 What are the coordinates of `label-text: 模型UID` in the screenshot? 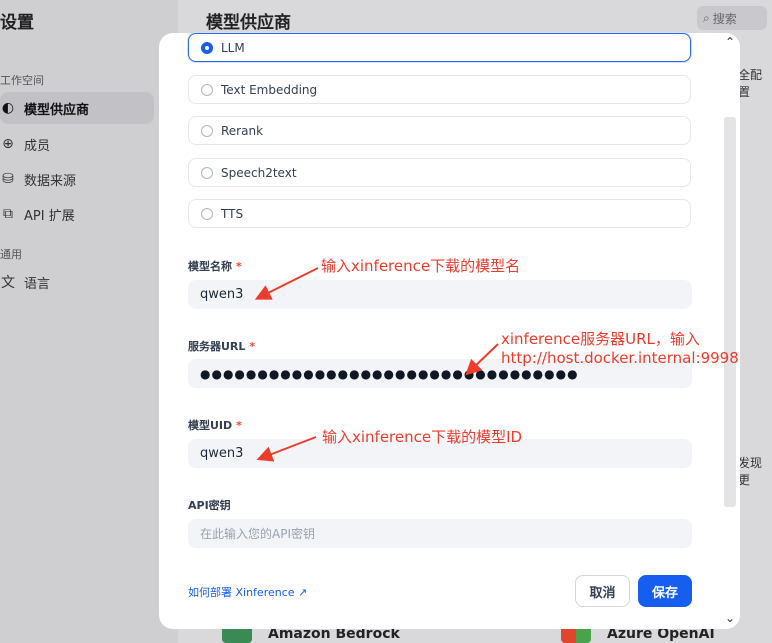 It's located at (210, 425).